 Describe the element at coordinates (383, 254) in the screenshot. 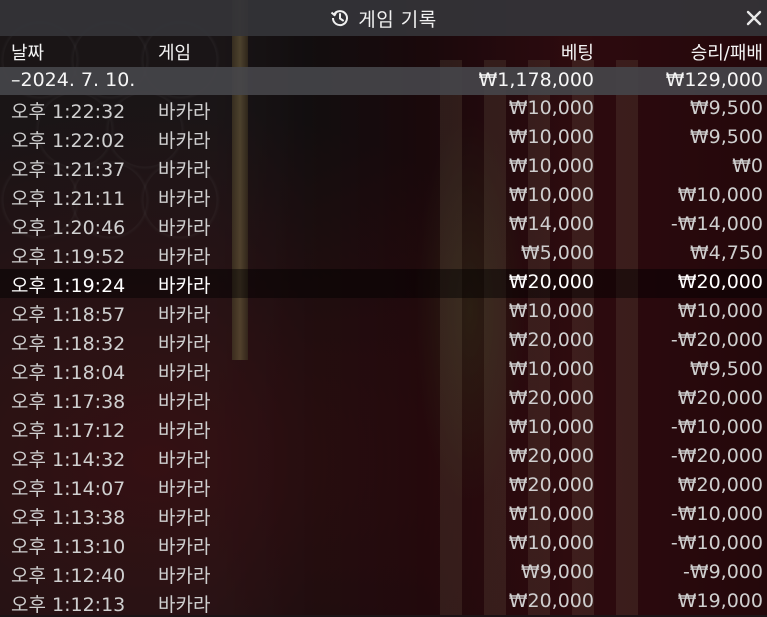

I see `table-row: 오후 1:19:52 바카라 ₩5,000 ₩4,750` at that location.